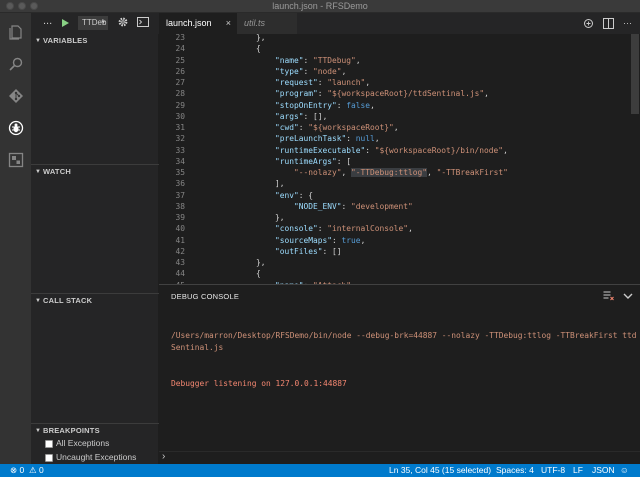  I want to click on tab-label: util.ts, so click(255, 23).